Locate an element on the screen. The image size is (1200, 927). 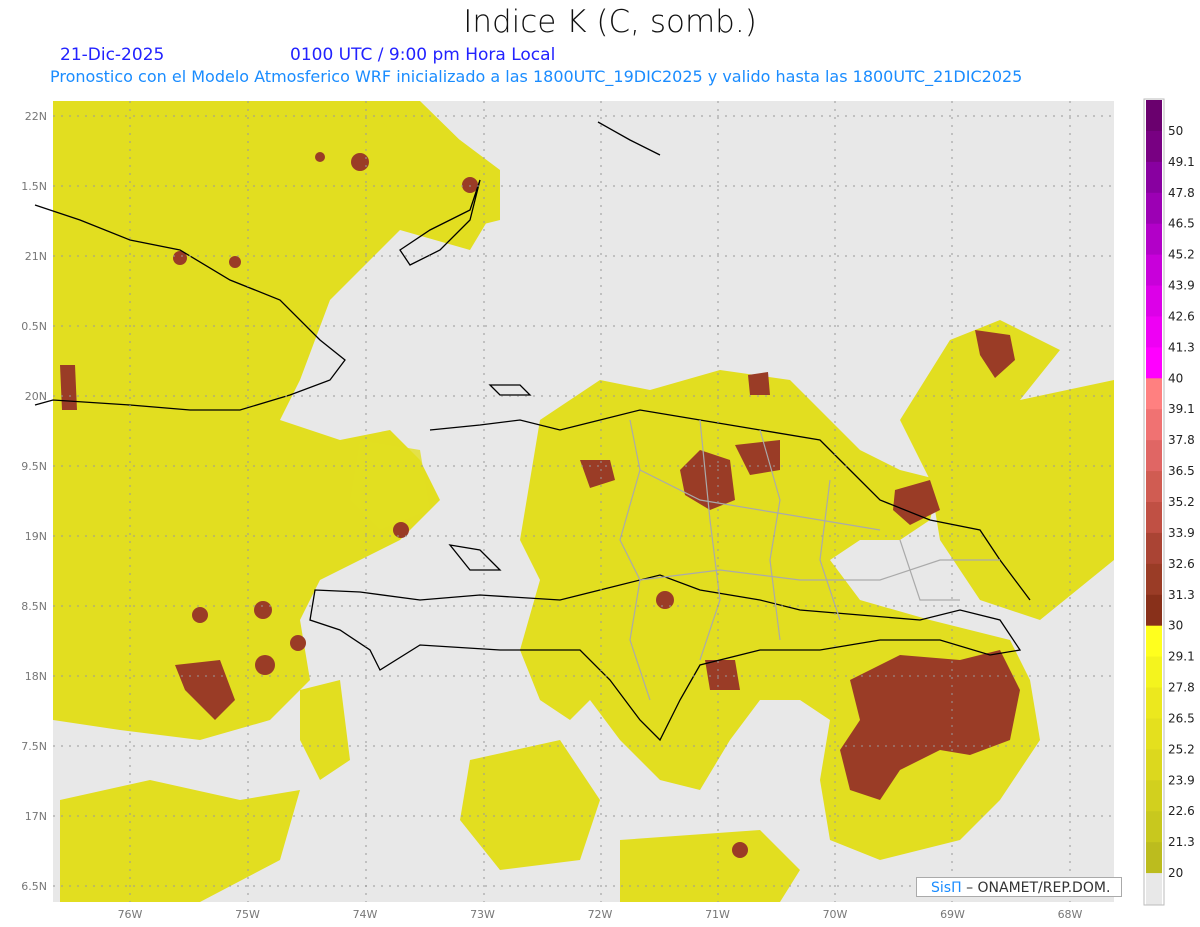
lat-label: 21N is located at coordinates (36, 256).